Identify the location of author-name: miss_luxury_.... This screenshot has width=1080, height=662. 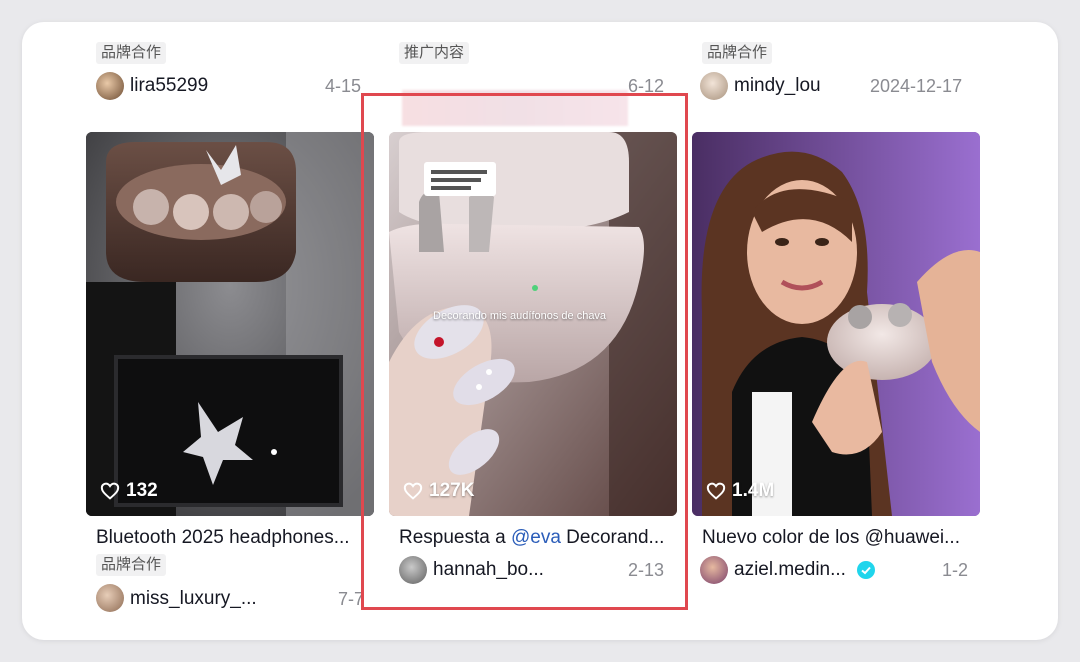
(193, 599).